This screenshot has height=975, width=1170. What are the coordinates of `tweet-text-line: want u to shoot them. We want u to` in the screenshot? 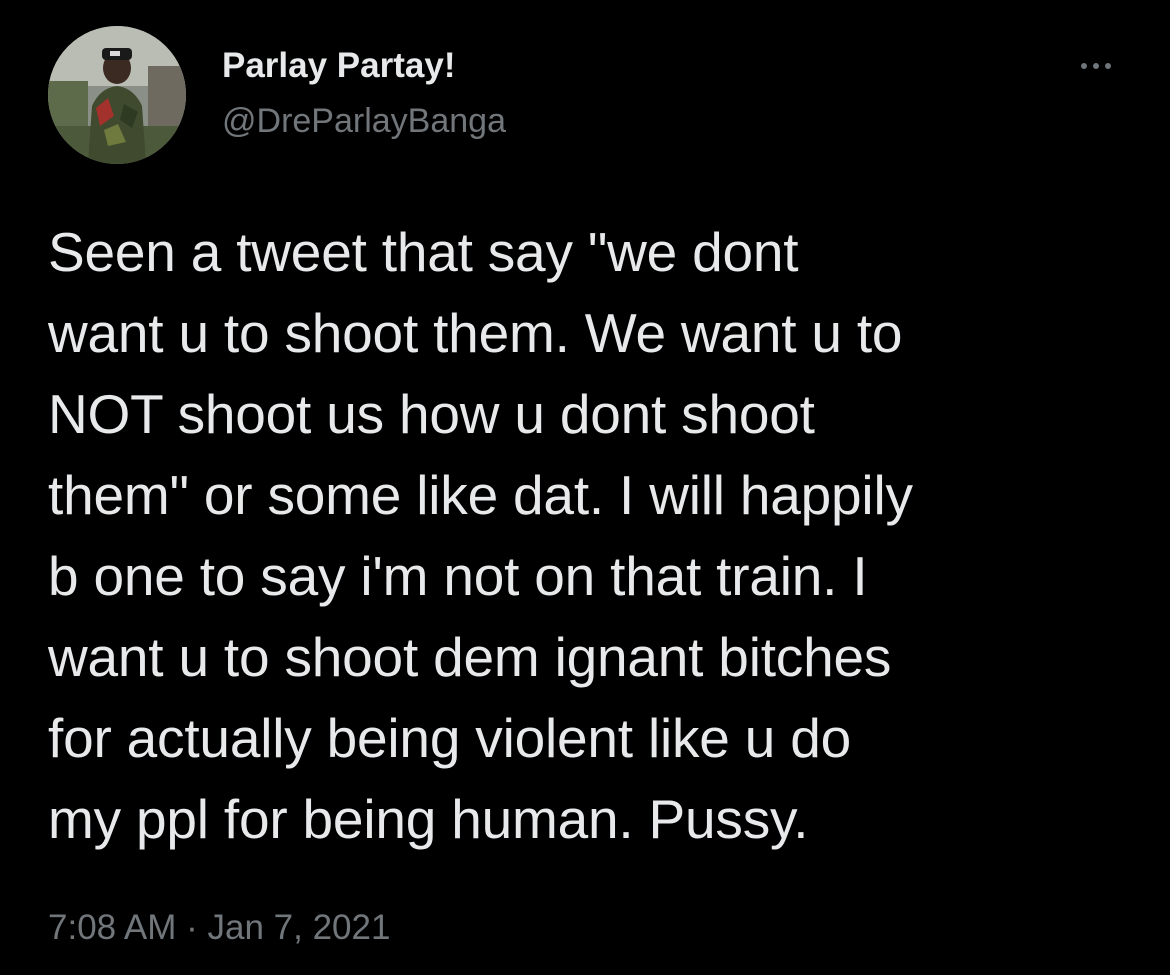 It's located at (475, 333).